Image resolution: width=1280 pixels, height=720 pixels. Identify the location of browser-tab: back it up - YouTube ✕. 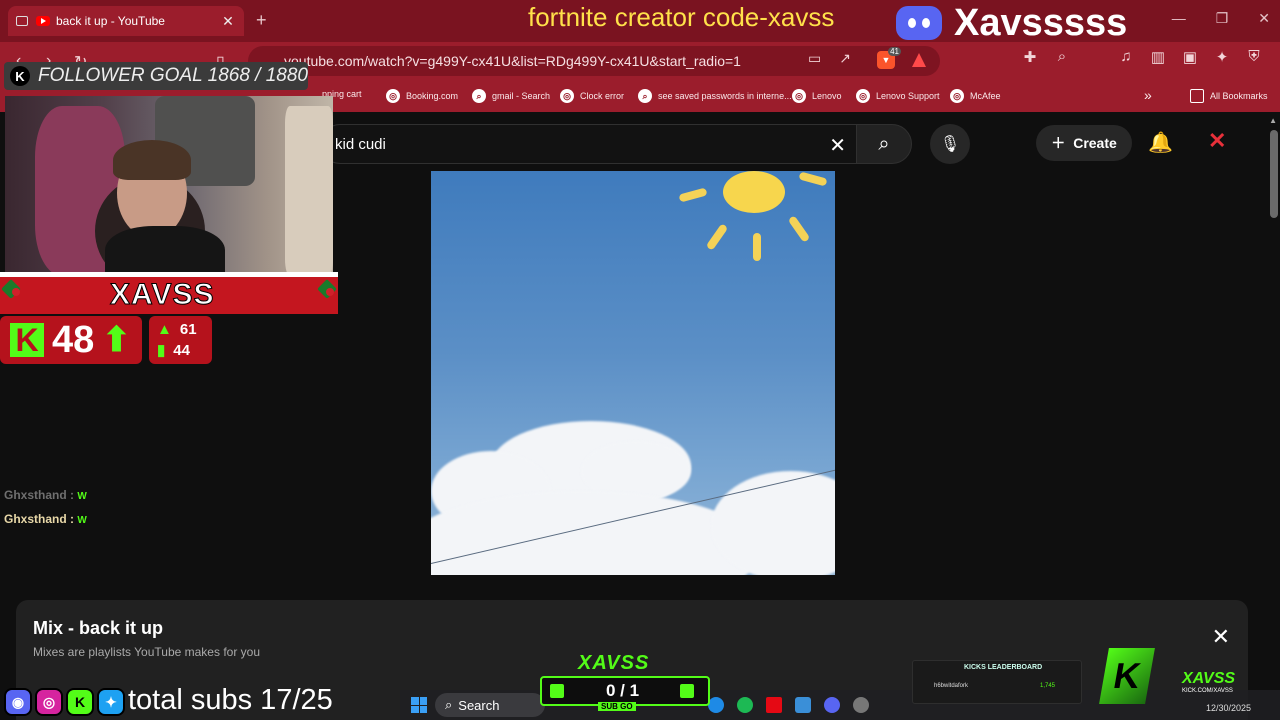
(126, 21).